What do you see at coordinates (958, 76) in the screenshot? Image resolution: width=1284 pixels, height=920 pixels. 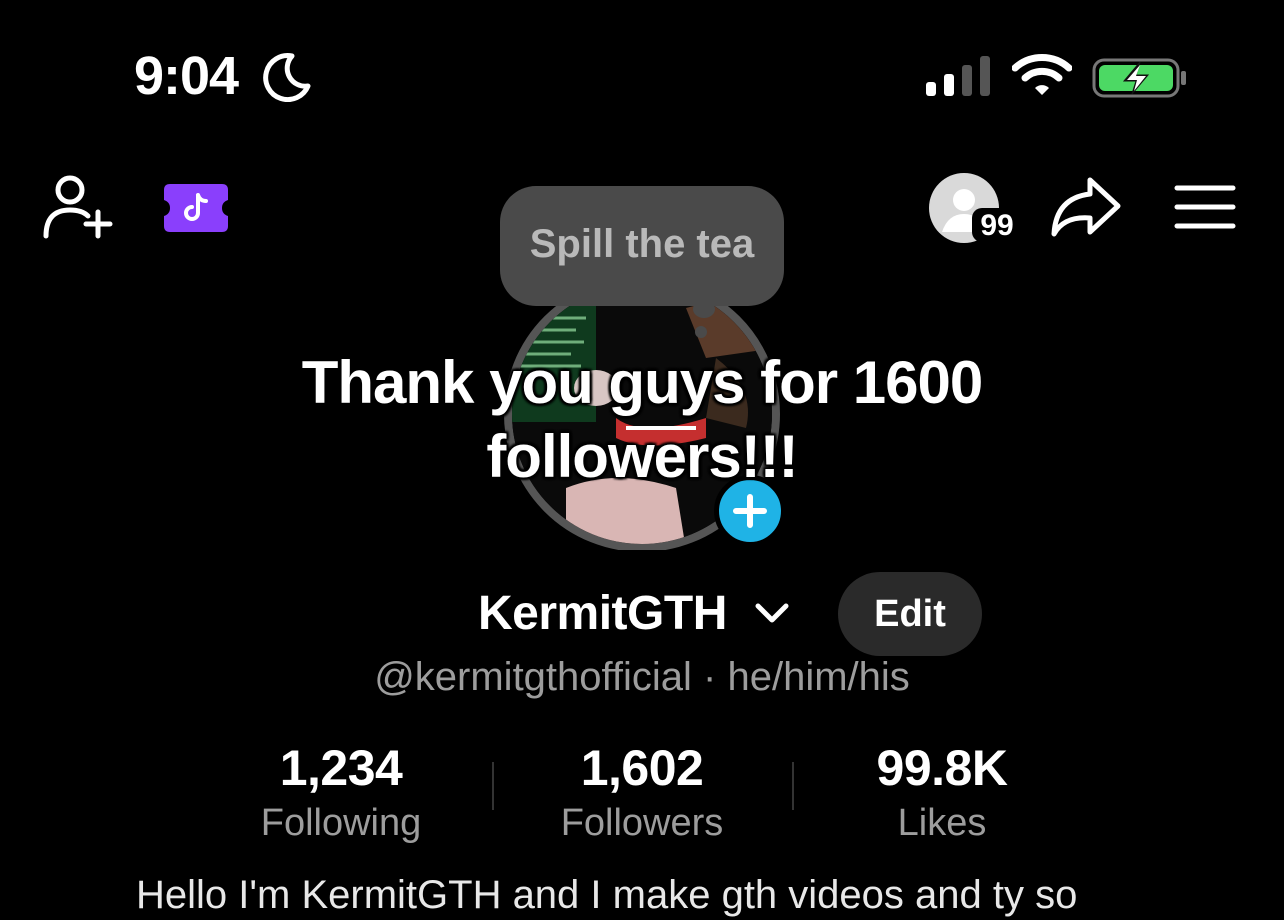 I see `cellular-signal-icon` at bounding box center [958, 76].